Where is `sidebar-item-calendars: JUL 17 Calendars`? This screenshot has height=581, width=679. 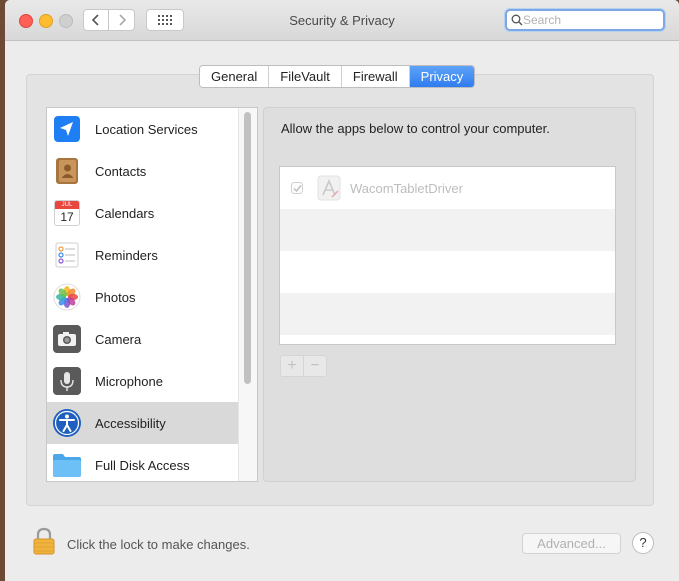 sidebar-item-calendars: JUL 17 Calendars is located at coordinates (142, 213).